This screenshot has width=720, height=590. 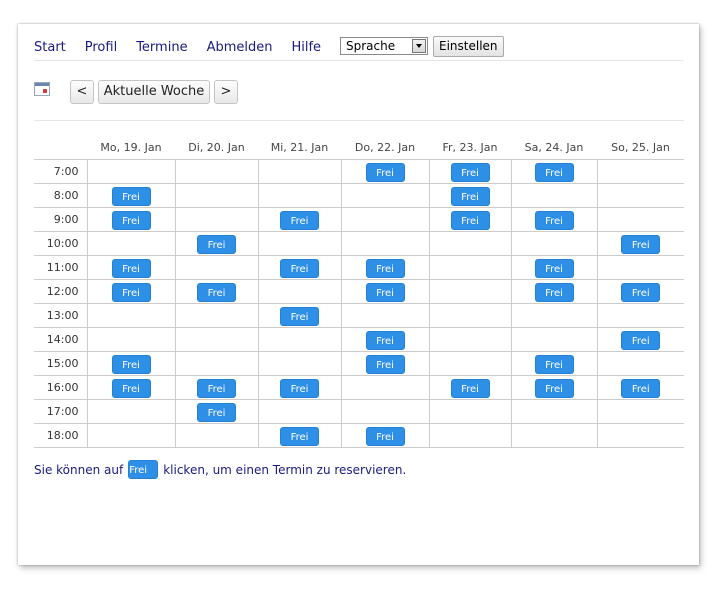 I want to click on divider, so click(x=359, y=60).